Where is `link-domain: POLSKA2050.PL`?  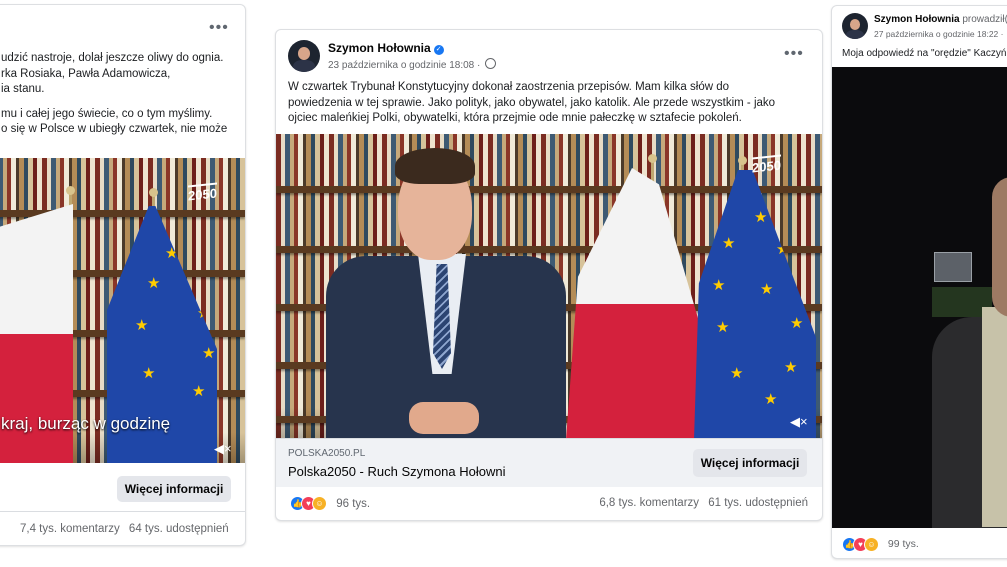 link-domain: POLSKA2050.PL is located at coordinates (327, 453).